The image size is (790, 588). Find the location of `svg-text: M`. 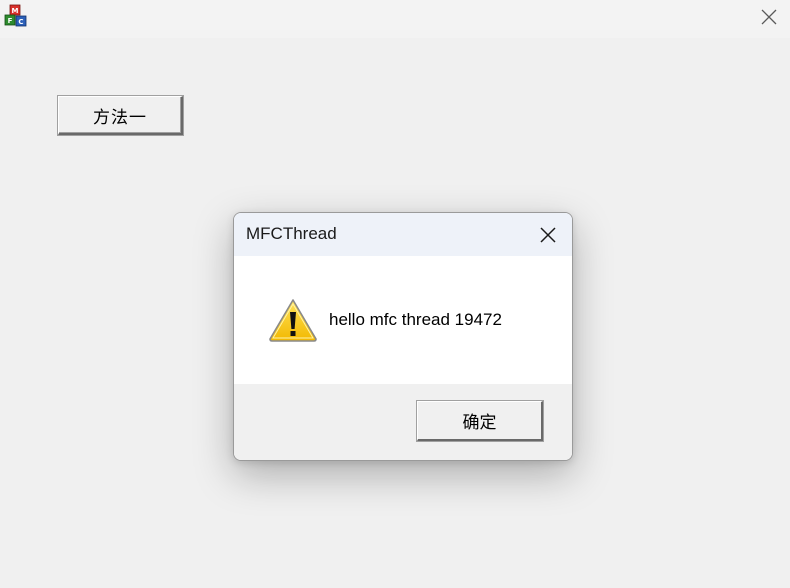

svg-text: M is located at coordinates (15, 11).